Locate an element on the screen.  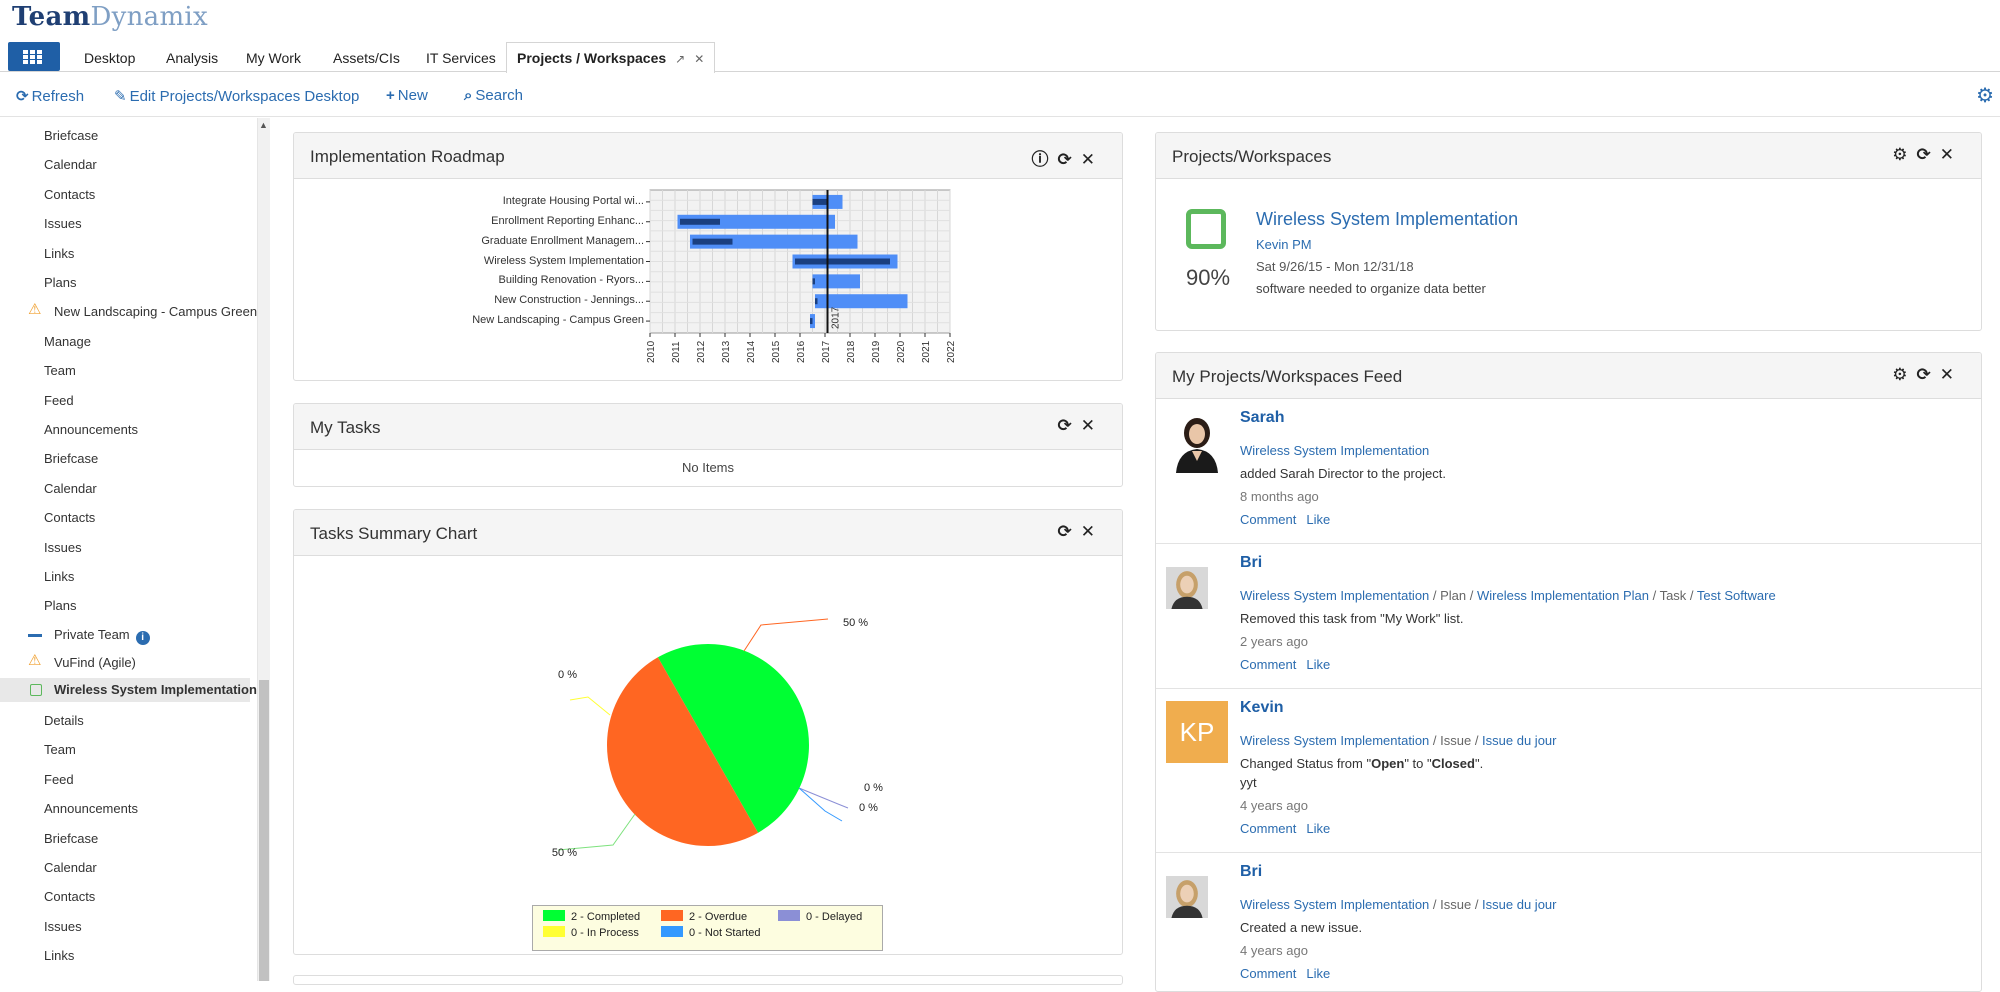
tab-desktop: Desktop is located at coordinates (109, 58).